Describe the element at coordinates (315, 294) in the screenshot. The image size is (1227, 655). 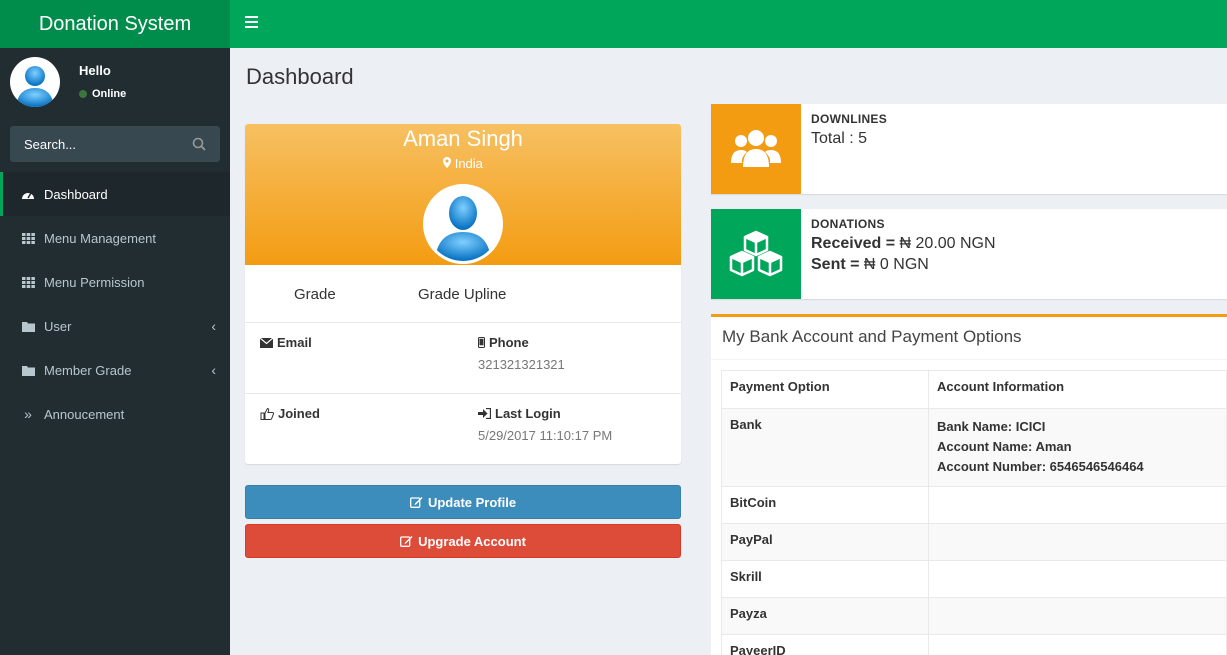
I see `grade-label: Grade` at that location.